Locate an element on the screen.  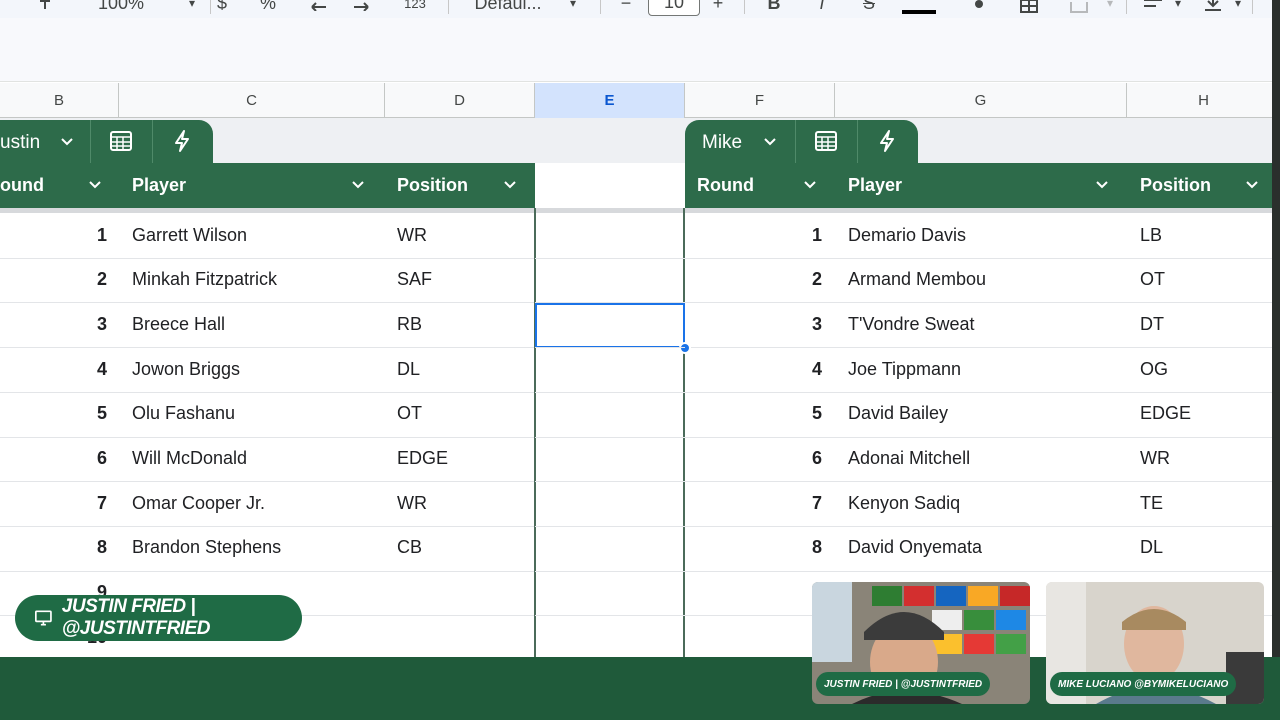
vertical-align-icon is located at coordinates (1213, 8).